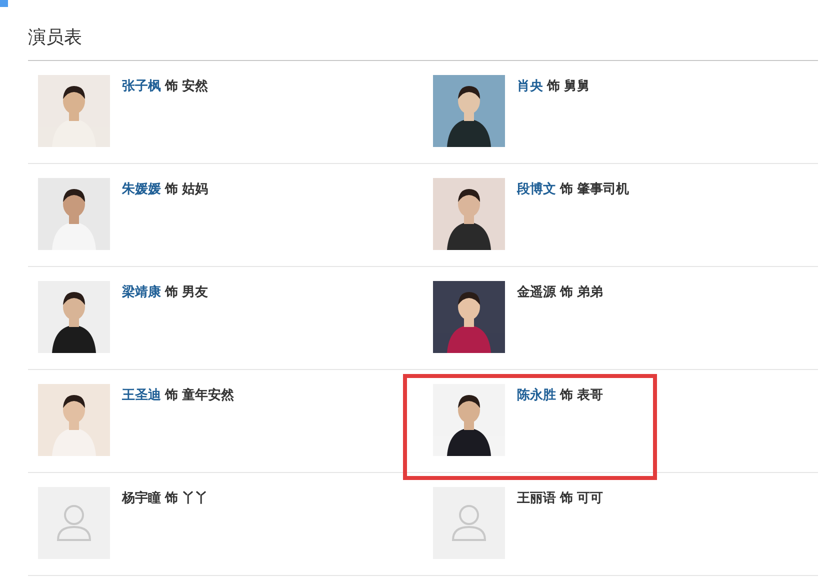  What do you see at coordinates (536, 498) in the screenshot?
I see `actor-name: 王丽语` at bounding box center [536, 498].